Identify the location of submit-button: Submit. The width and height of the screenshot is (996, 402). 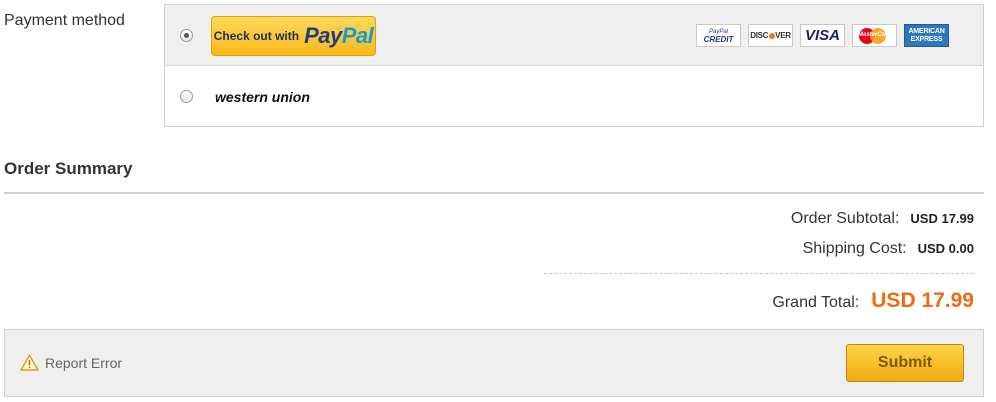
(905, 363).